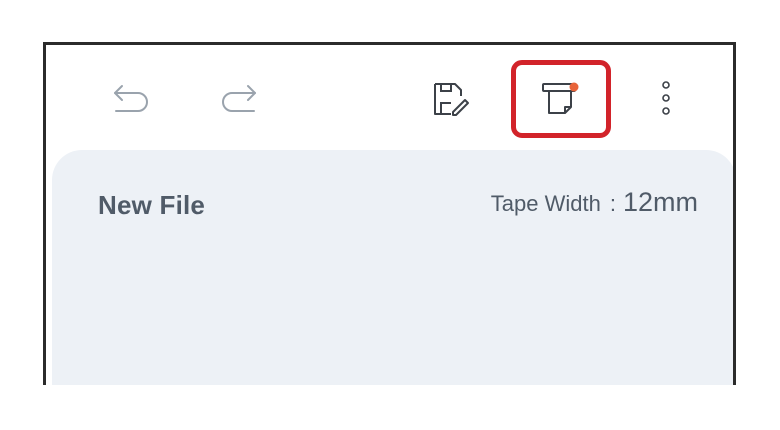 This screenshot has height=430, width=780. I want to click on redo-arrow-icon, so click(239, 98).